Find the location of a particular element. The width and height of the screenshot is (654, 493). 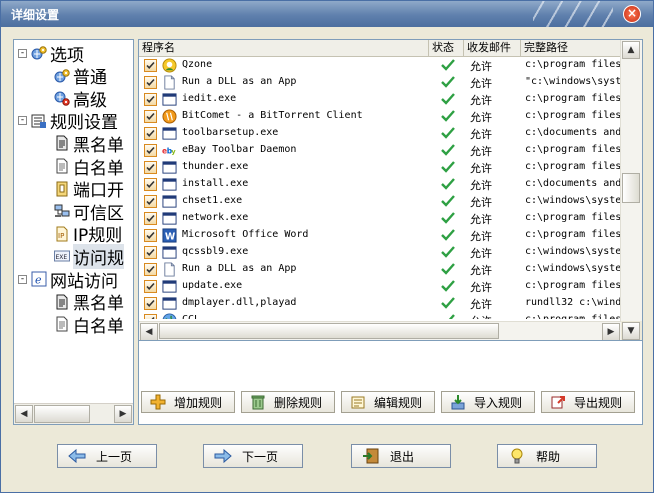

tree-item: 可信区 is located at coordinates (89, 212).